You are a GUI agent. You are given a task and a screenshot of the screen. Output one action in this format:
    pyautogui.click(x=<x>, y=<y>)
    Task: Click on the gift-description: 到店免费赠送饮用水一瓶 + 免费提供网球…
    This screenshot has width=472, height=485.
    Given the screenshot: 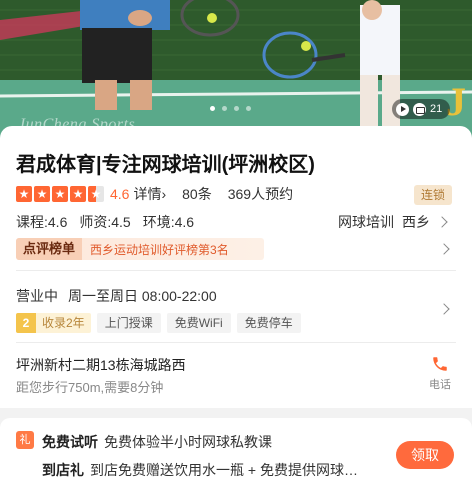 What is the action you would take?
    pyautogui.click(x=224, y=470)
    